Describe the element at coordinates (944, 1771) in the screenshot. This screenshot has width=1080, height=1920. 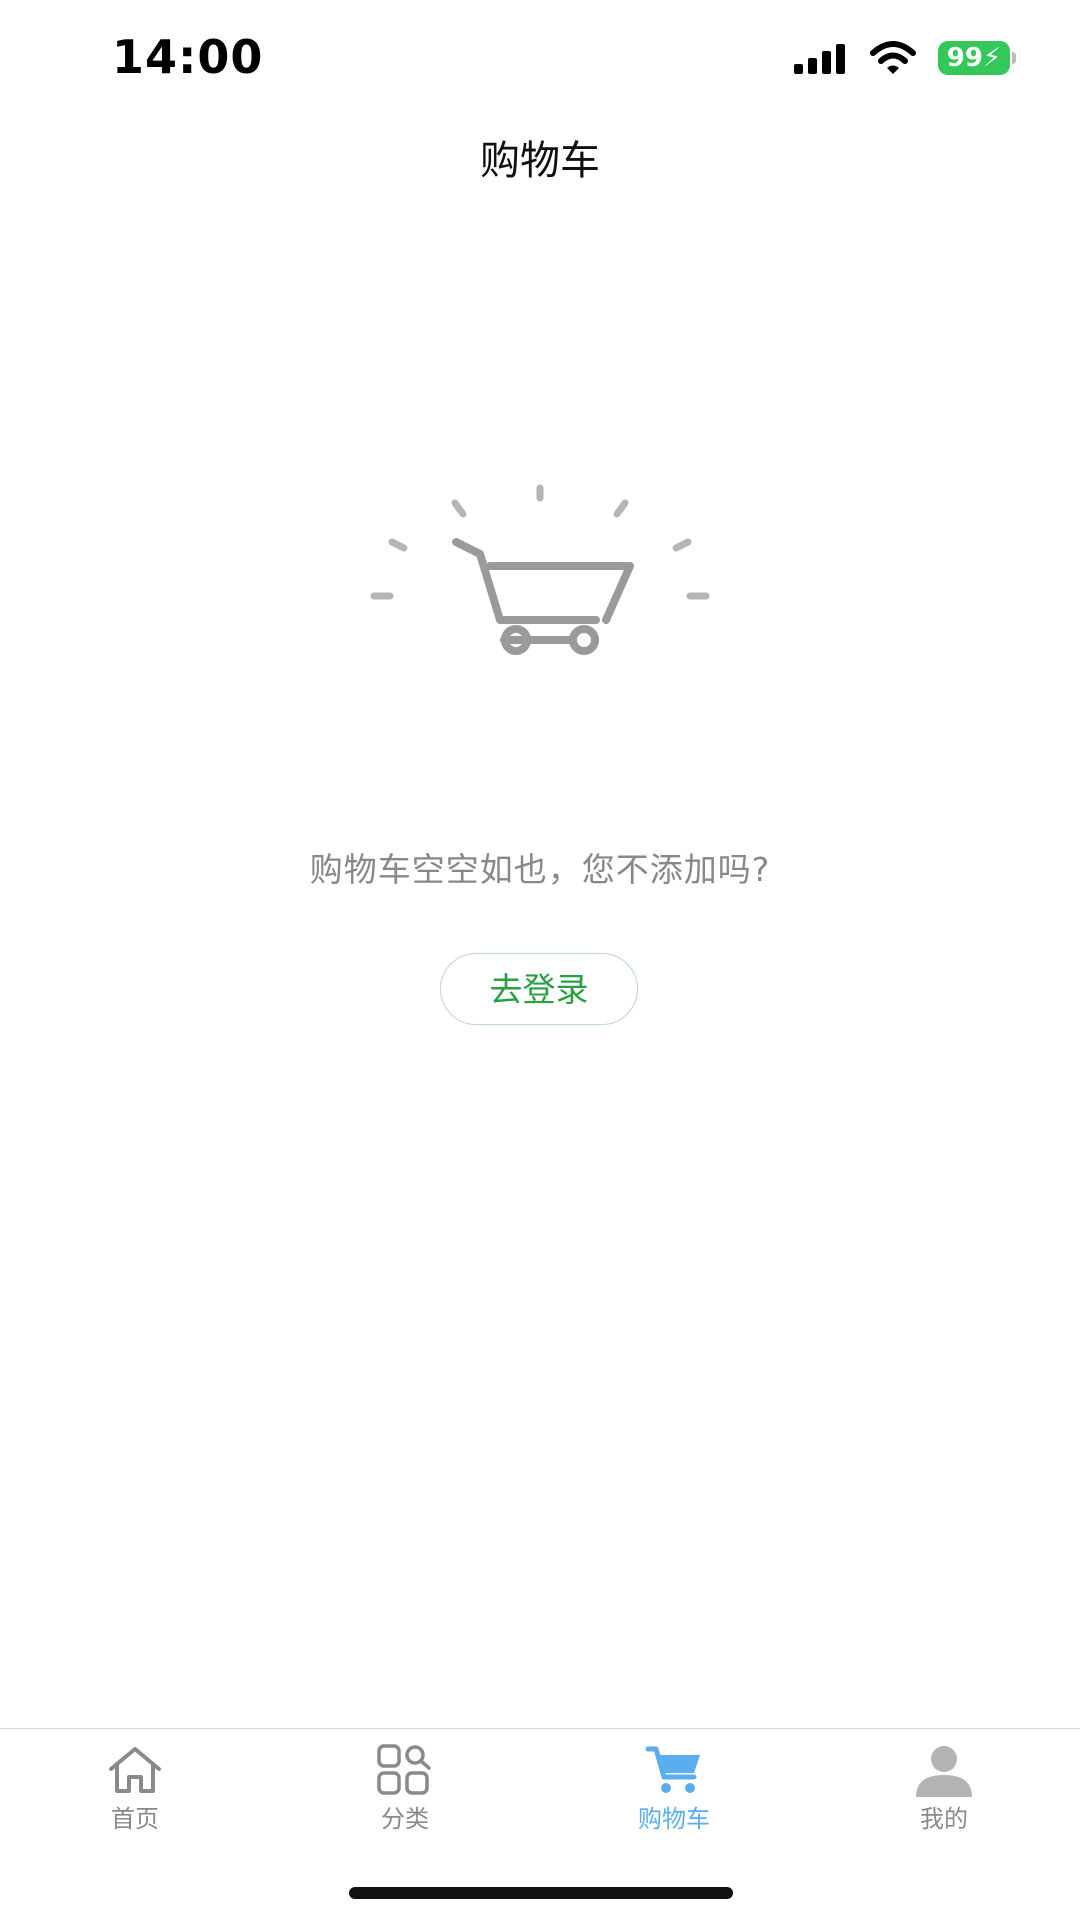
I see `user-icon` at that location.